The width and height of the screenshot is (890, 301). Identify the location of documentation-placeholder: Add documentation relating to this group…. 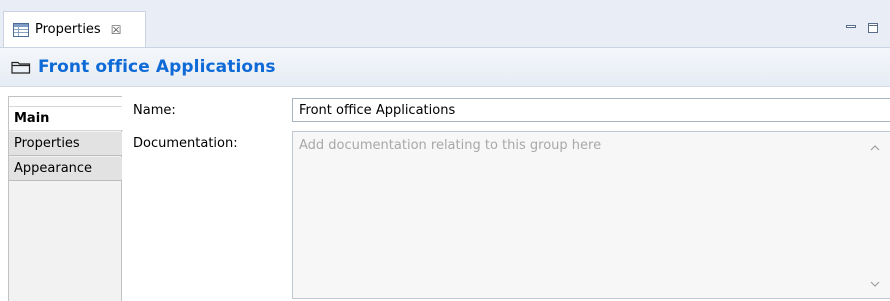
(450, 145).